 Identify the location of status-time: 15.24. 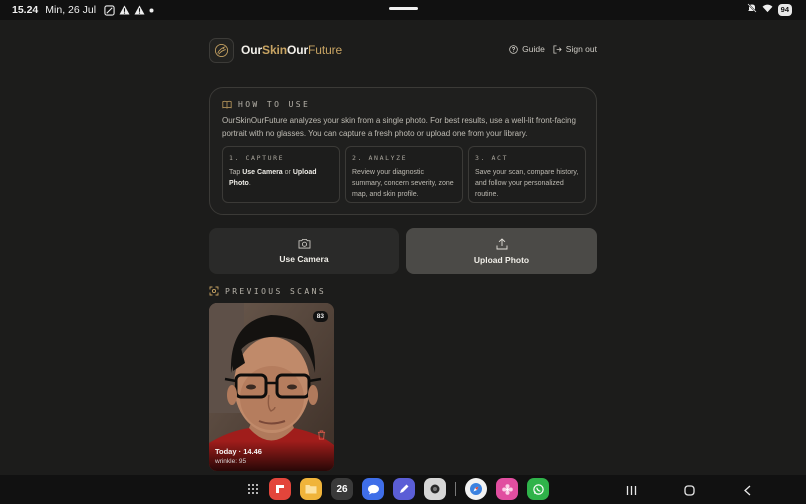
(25, 10).